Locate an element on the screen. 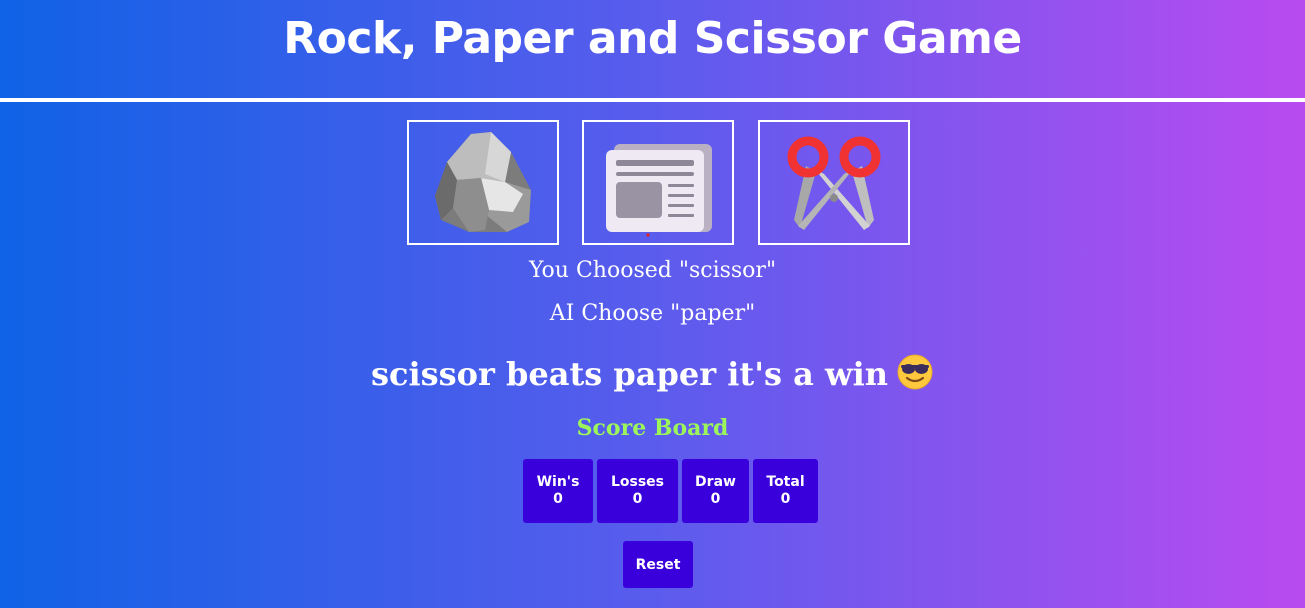 The height and width of the screenshot is (608, 1305). scissors-icon is located at coordinates (834, 183).